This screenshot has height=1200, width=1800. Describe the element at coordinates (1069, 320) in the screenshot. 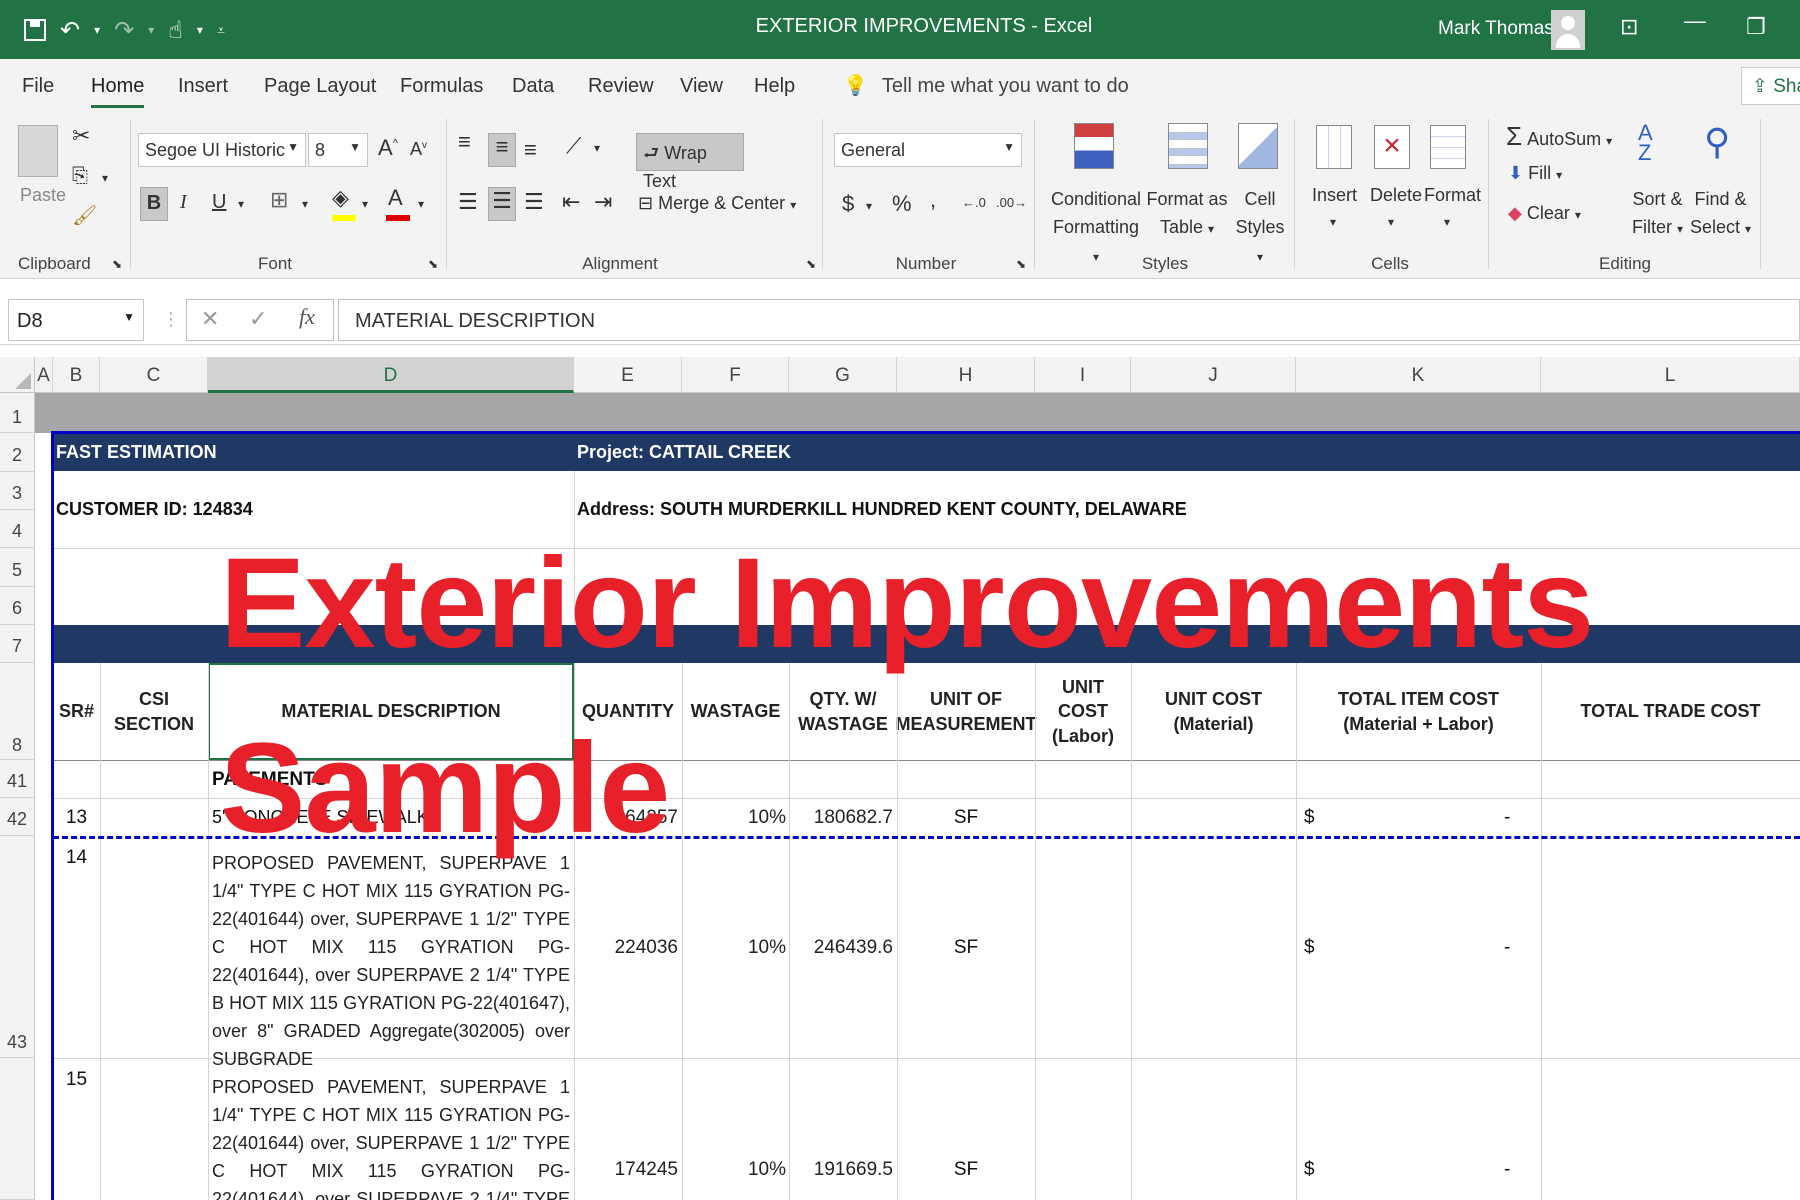

I see `formula-input: MATERIAL DESCRIPTION` at that location.